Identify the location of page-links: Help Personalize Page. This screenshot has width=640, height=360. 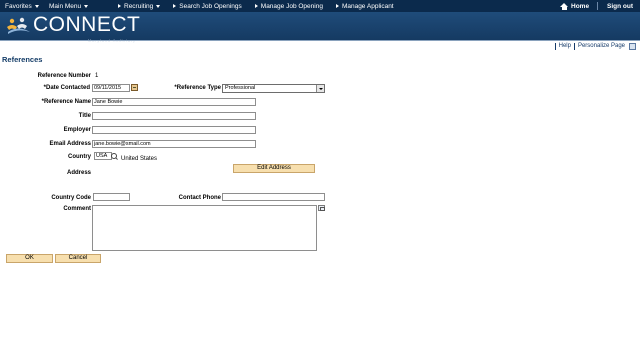
(594, 46).